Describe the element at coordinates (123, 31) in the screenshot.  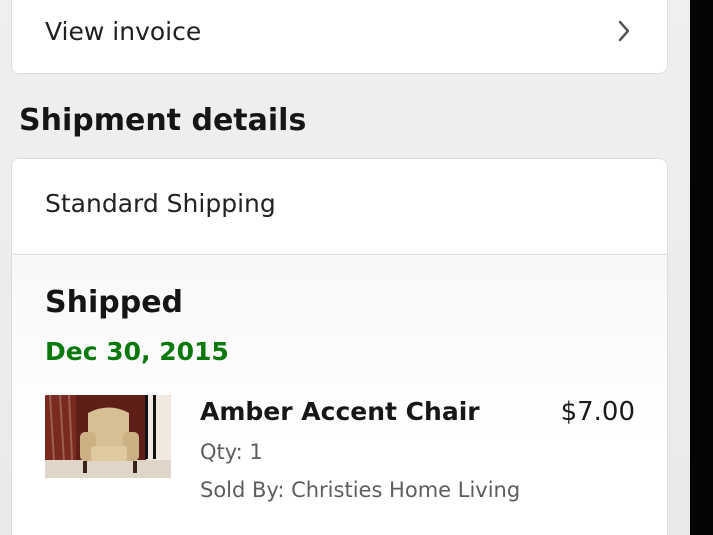
I see `view-invoice-label: View invoice` at that location.